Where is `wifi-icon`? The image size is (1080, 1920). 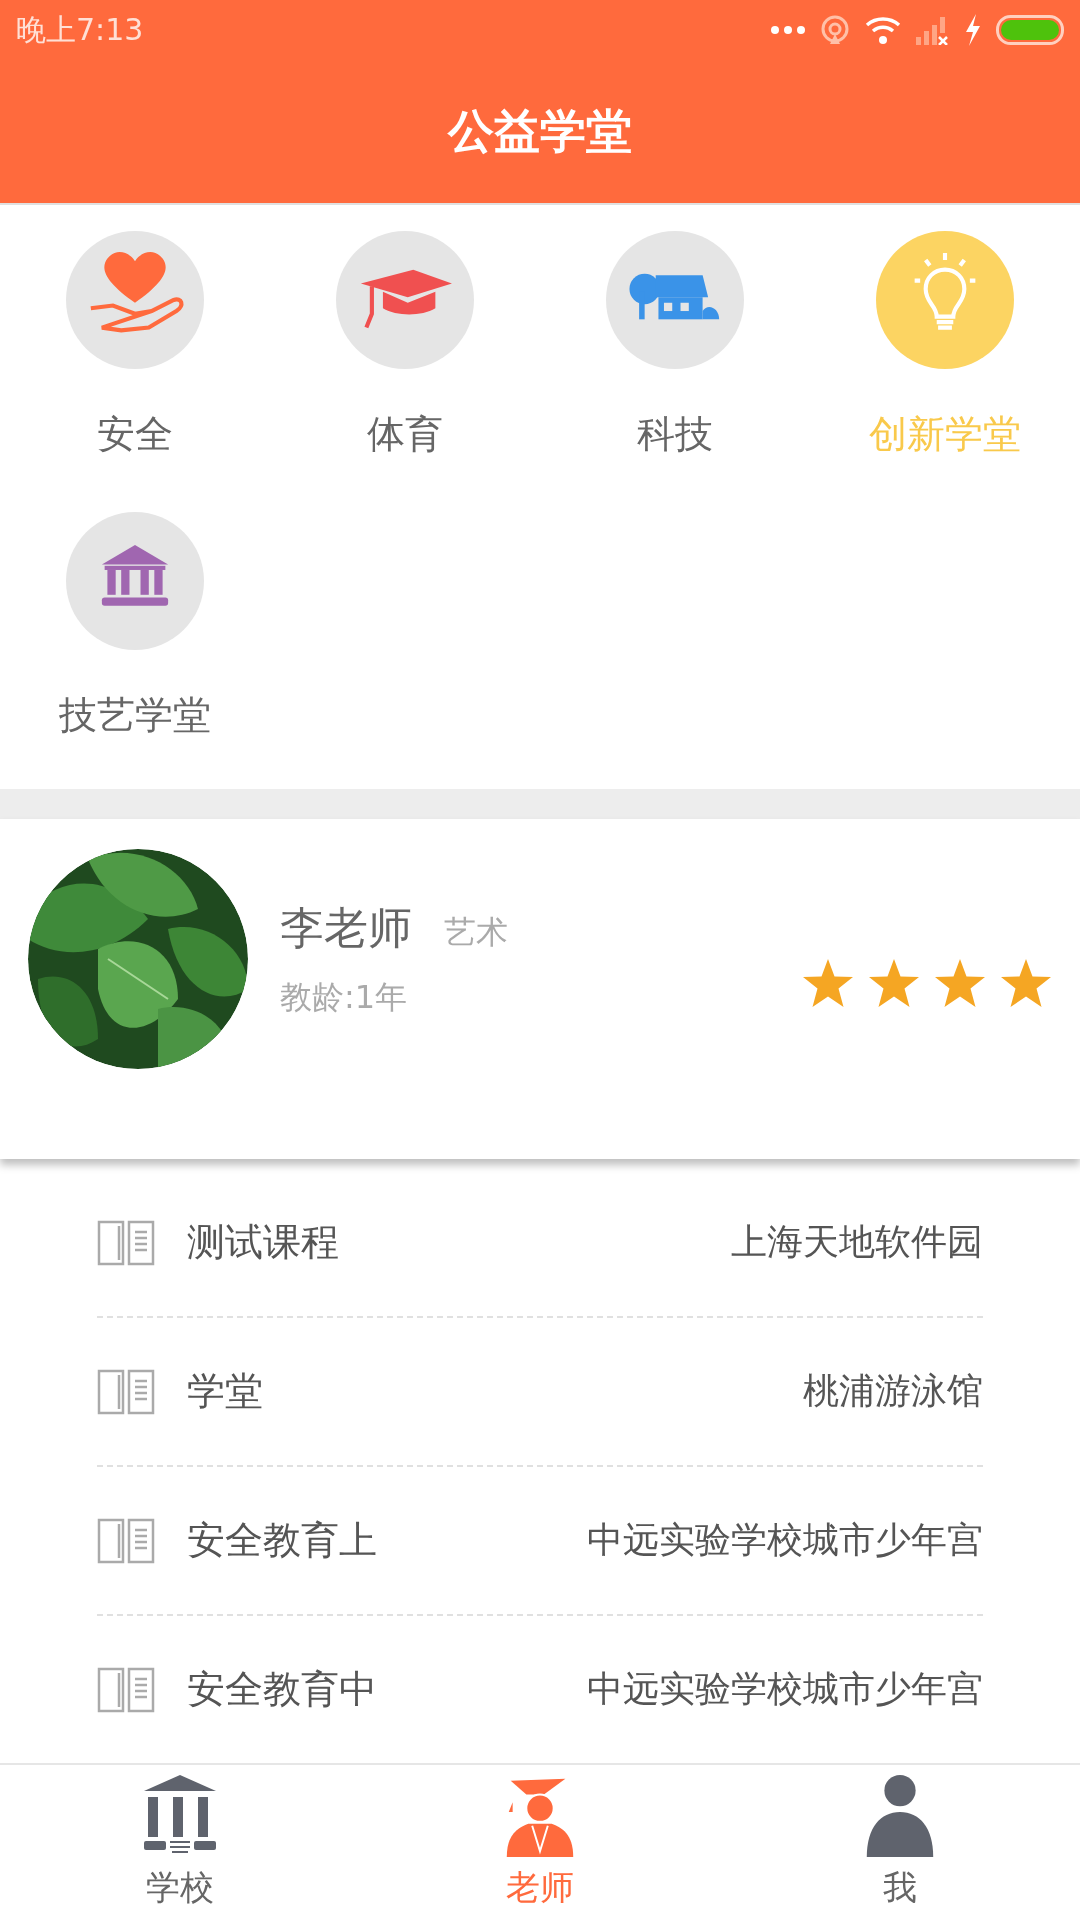
wifi-icon is located at coordinates (883, 30).